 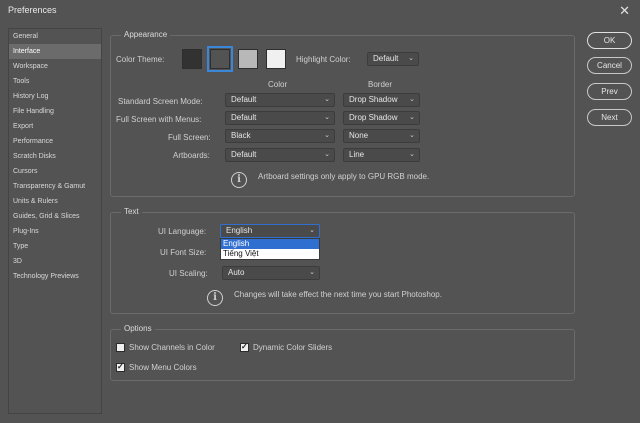 What do you see at coordinates (271, 273) in the screenshot?
I see `ui-scaling-select: Auto ⌄` at bounding box center [271, 273].